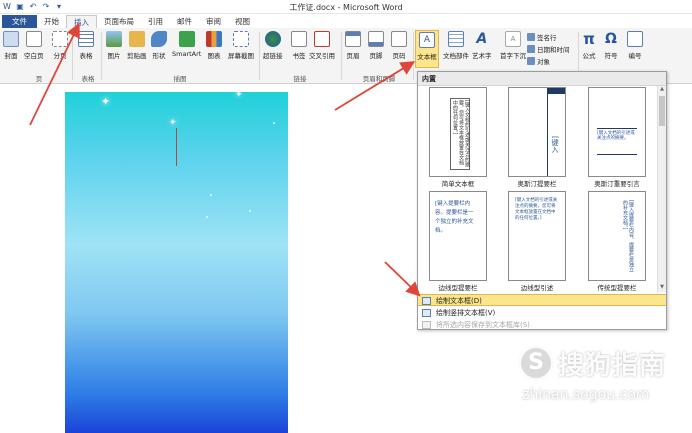 The height and width of the screenshot is (433, 692). Describe the element at coordinates (299, 49) in the screenshot. I see `bookmark-button: 书签` at that location.